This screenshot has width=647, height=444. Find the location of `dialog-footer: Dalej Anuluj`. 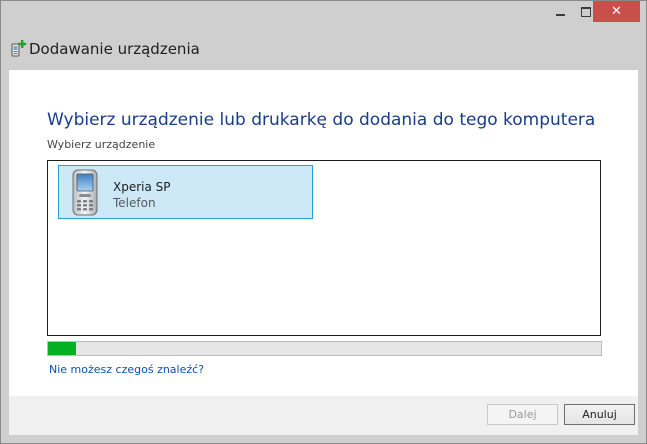

dialog-footer: Dalej Anuluj is located at coordinates (323, 415).